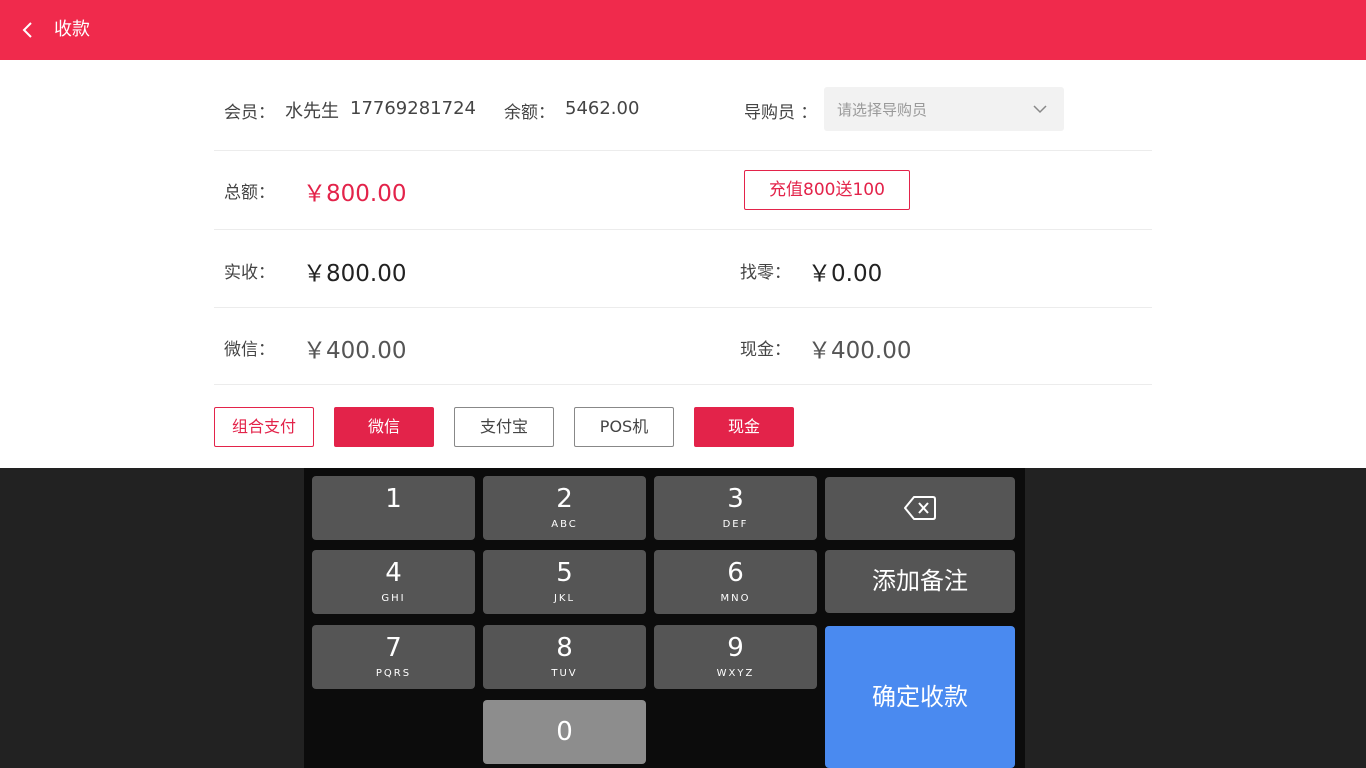 The width and height of the screenshot is (1366, 768). Describe the element at coordinates (860, 351) in the screenshot. I see `cash-amount: ￥400.00` at that location.